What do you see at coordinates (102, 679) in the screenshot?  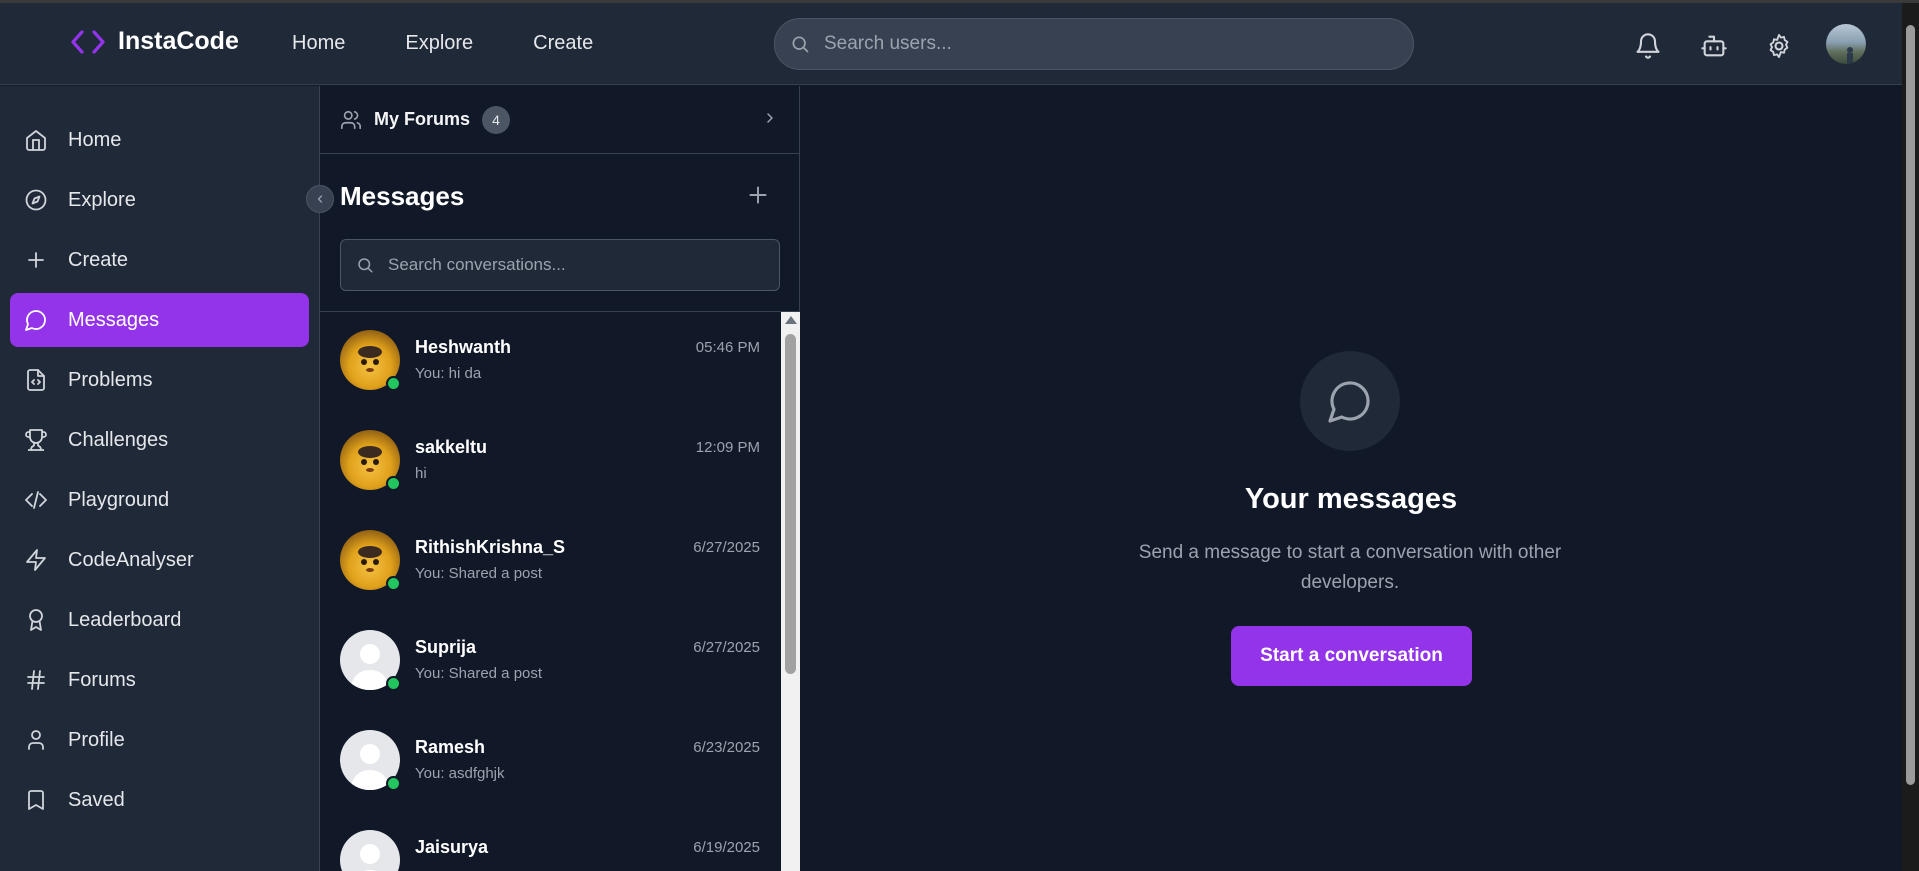 I see `sidebar-item-label: Forums` at bounding box center [102, 679].